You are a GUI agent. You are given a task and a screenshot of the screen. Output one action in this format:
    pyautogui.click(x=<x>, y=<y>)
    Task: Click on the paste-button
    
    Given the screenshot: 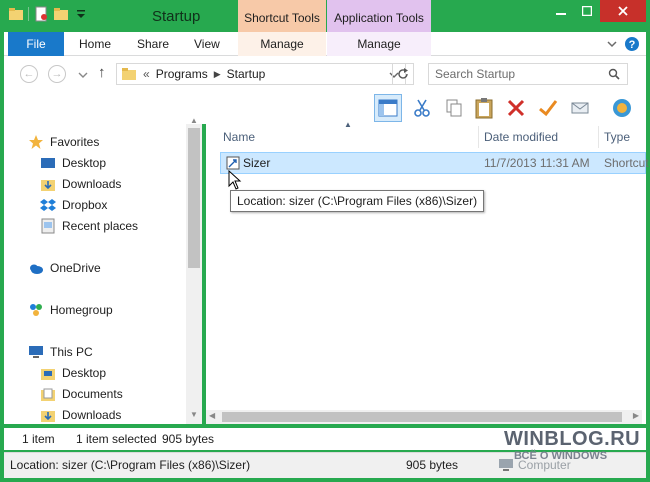 What is the action you would take?
    pyautogui.click(x=484, y=108)
    